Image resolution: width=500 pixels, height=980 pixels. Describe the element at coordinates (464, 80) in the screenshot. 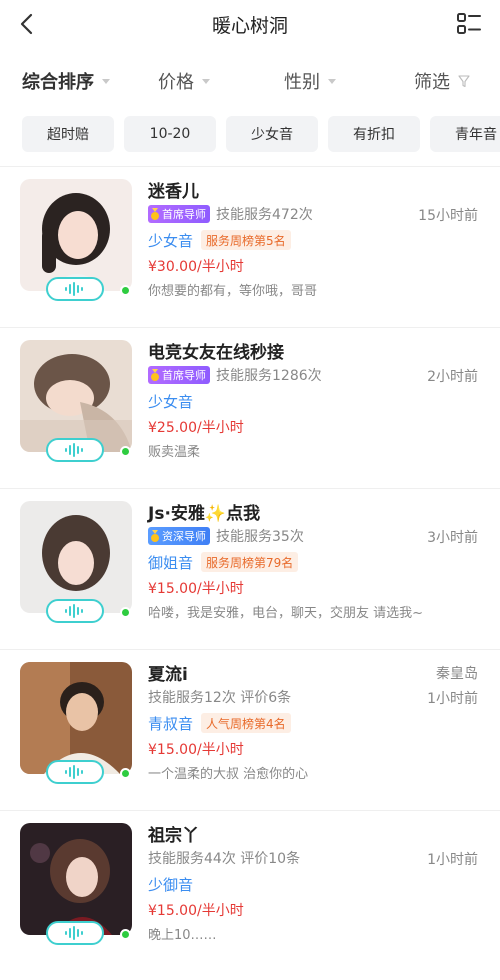

I see `filter-funnel-icon` at that location.